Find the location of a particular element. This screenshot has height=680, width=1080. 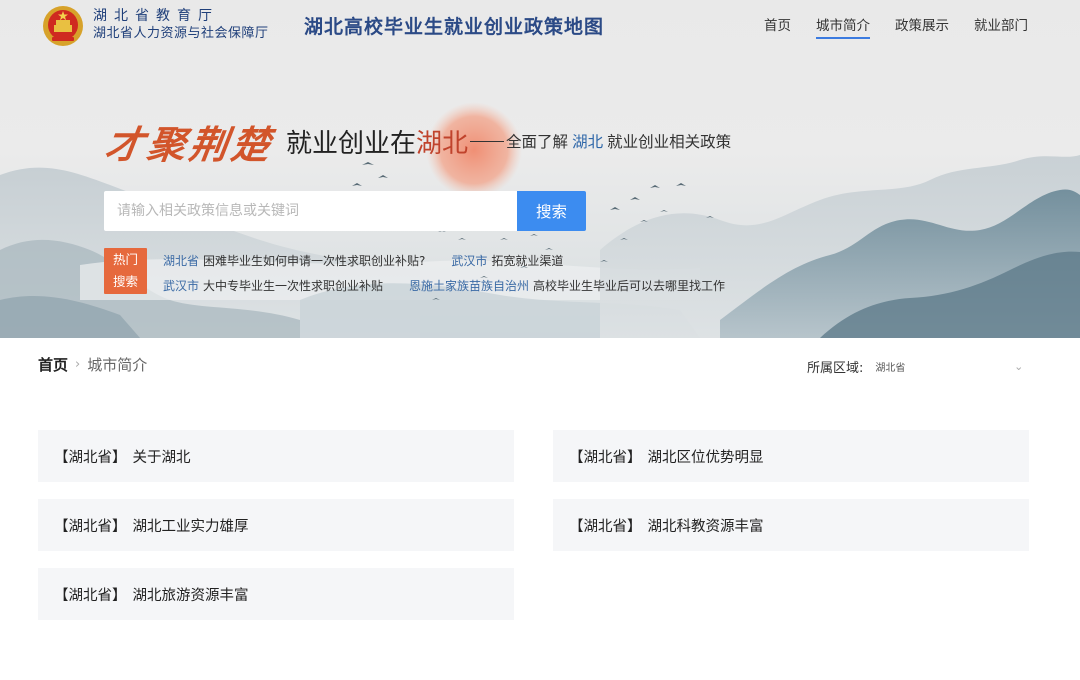

hot-search-link: 恩施土家族苗族自治州 高校毕业生毕业后可以去哪里找工作 is located at coordinates (567, 286).